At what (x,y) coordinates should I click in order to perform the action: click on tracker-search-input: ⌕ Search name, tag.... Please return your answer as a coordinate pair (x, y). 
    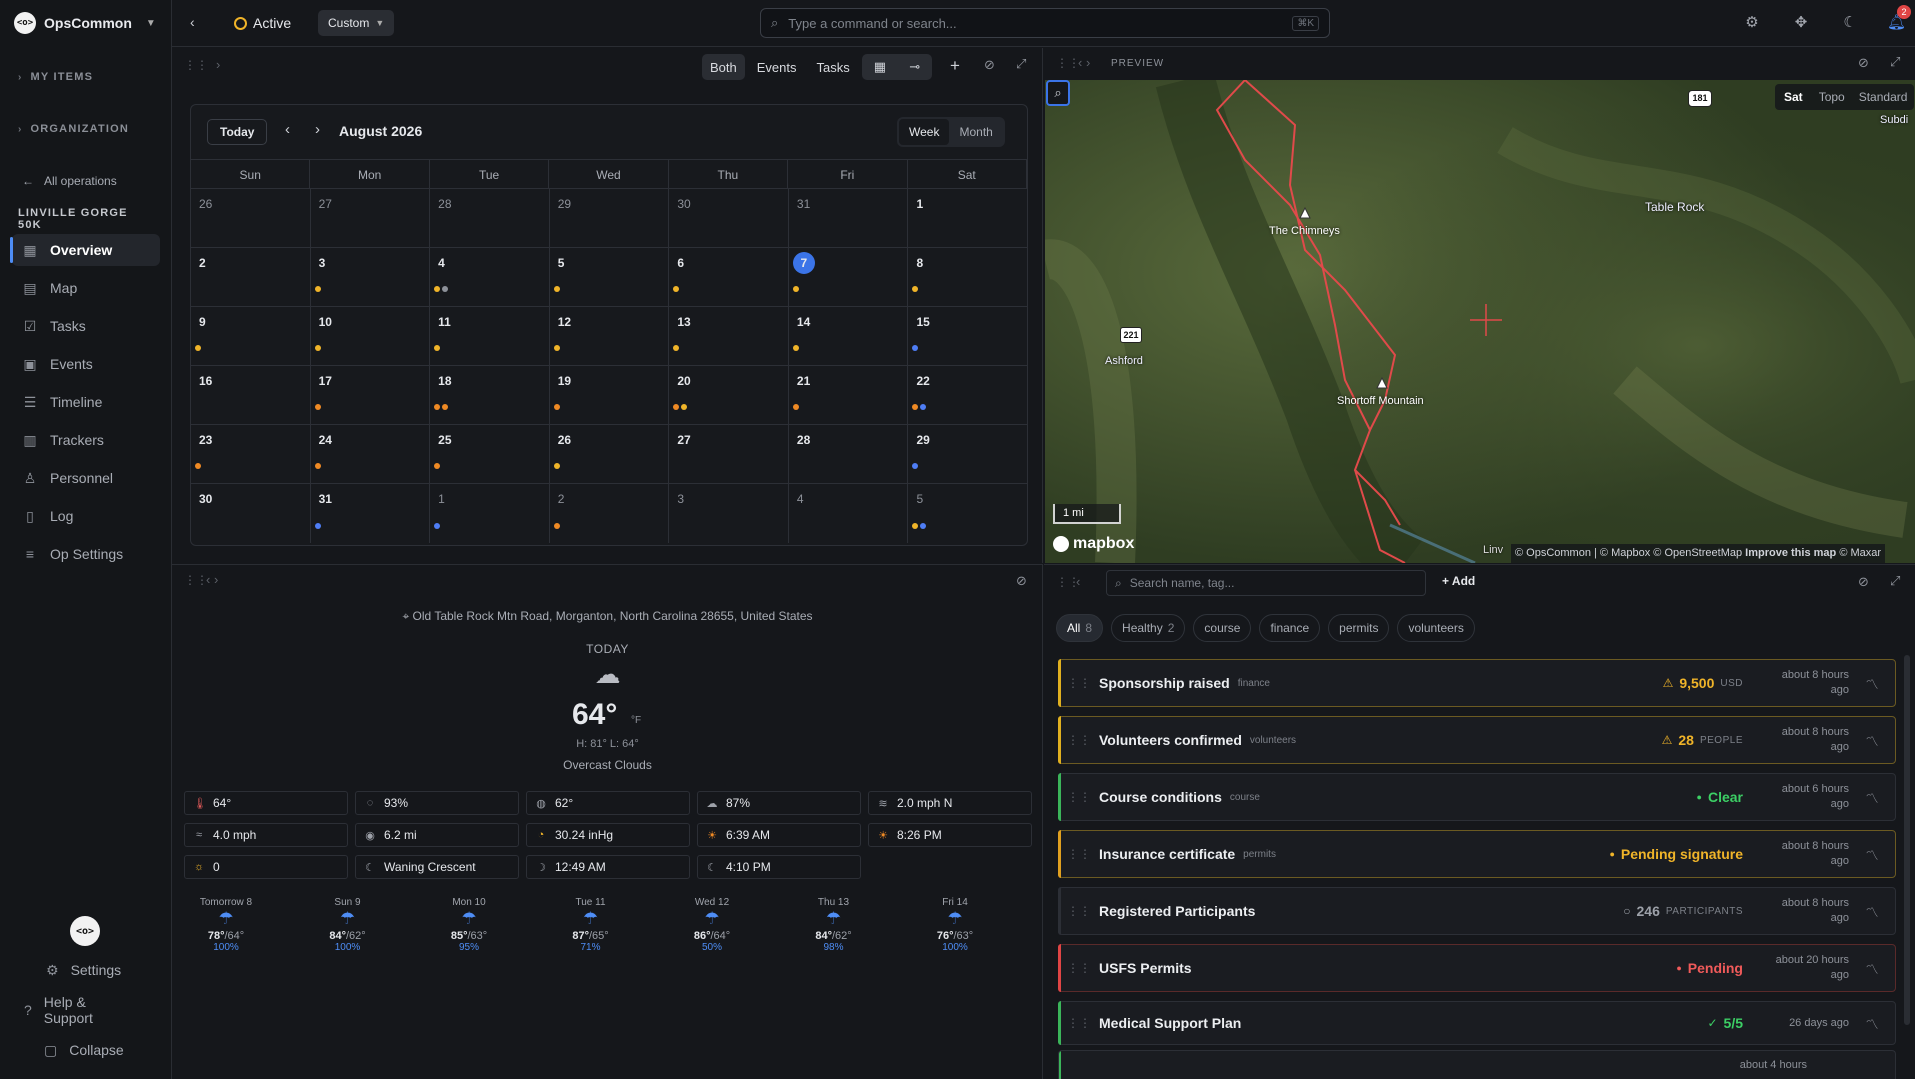
    Looking at the image, I should click on (1266, 583).